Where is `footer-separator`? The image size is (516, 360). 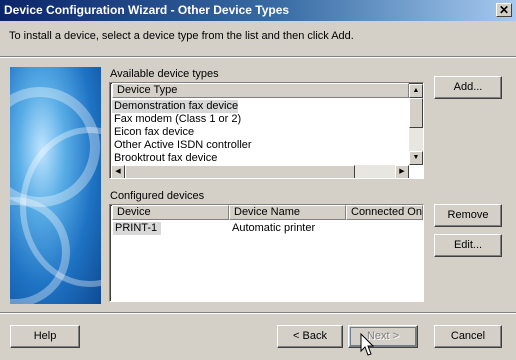 footer-separator is located at coordinates (258, 313).